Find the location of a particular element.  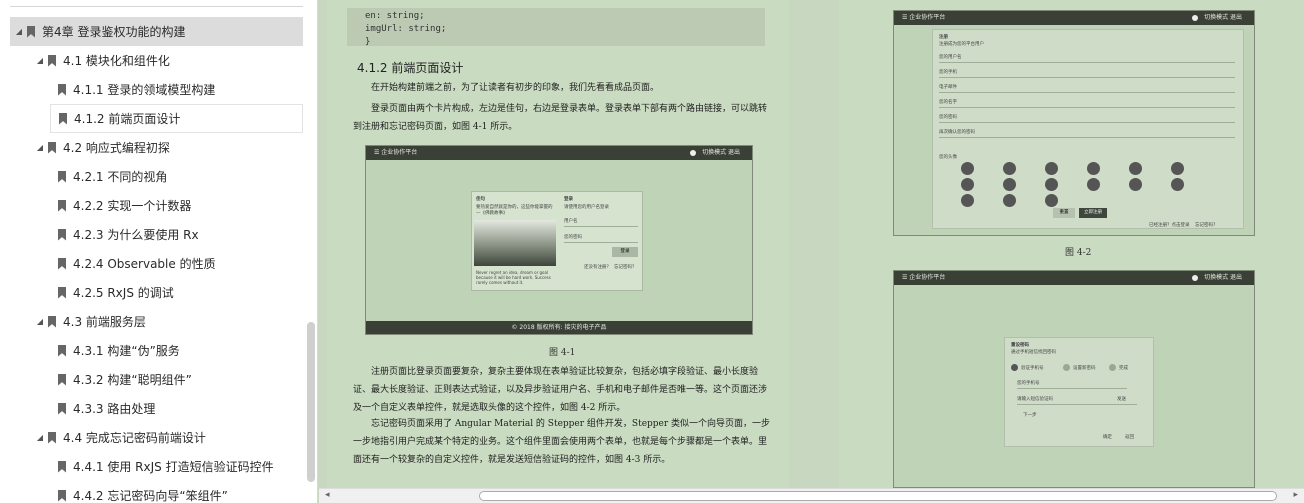

next-button: 下一步 is located at coordinates (1030, 415).